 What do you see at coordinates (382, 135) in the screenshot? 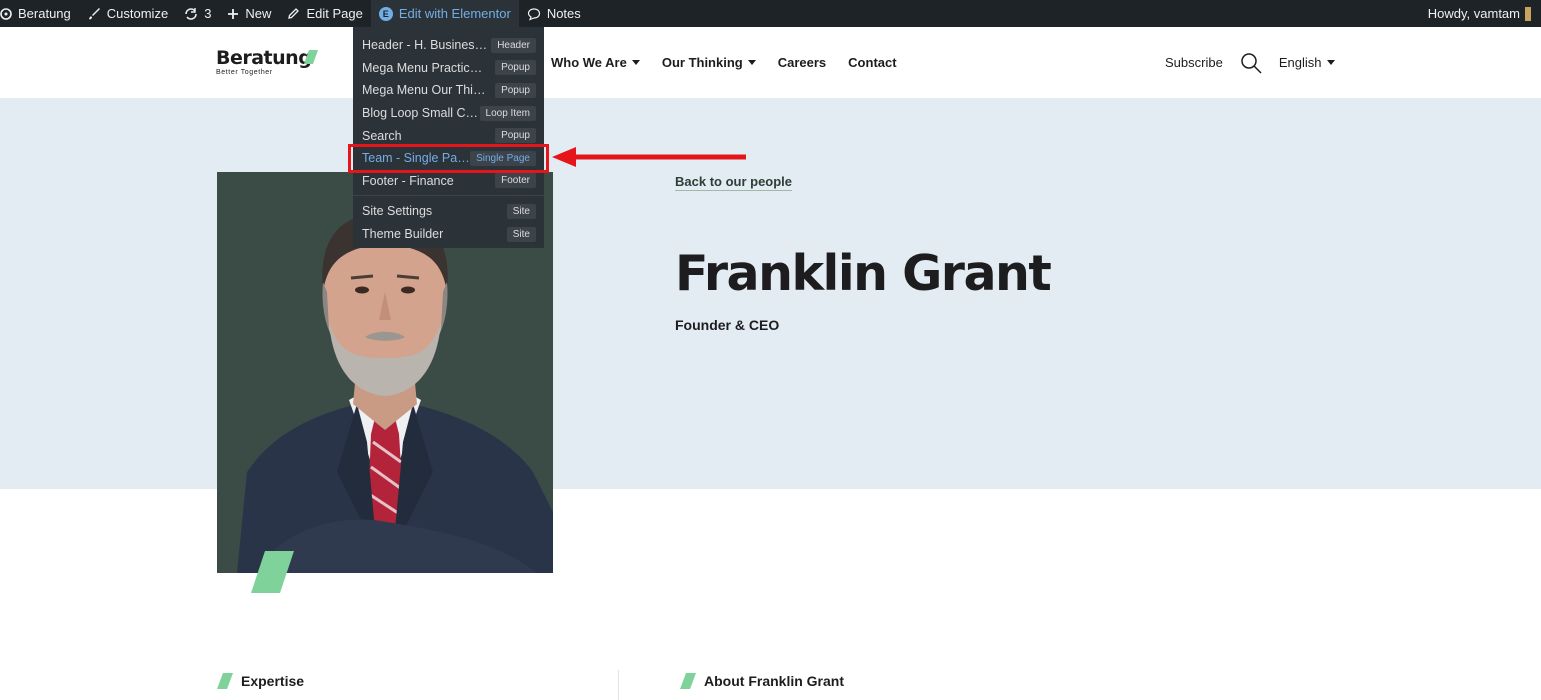
I see `menu-item-label: Search` at bounding box center [382, 135].